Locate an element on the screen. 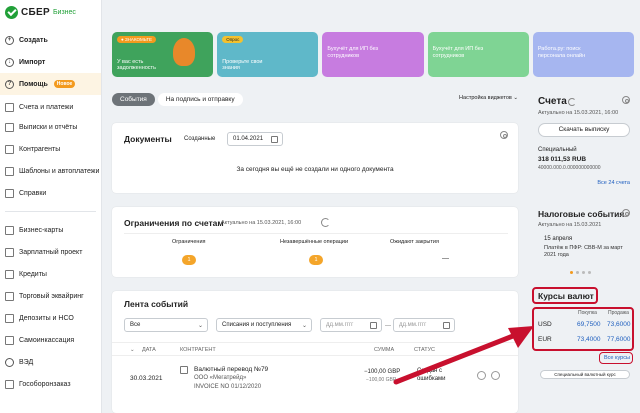  sidebar-item-label: Импорт is located at coordinates (32, 62).